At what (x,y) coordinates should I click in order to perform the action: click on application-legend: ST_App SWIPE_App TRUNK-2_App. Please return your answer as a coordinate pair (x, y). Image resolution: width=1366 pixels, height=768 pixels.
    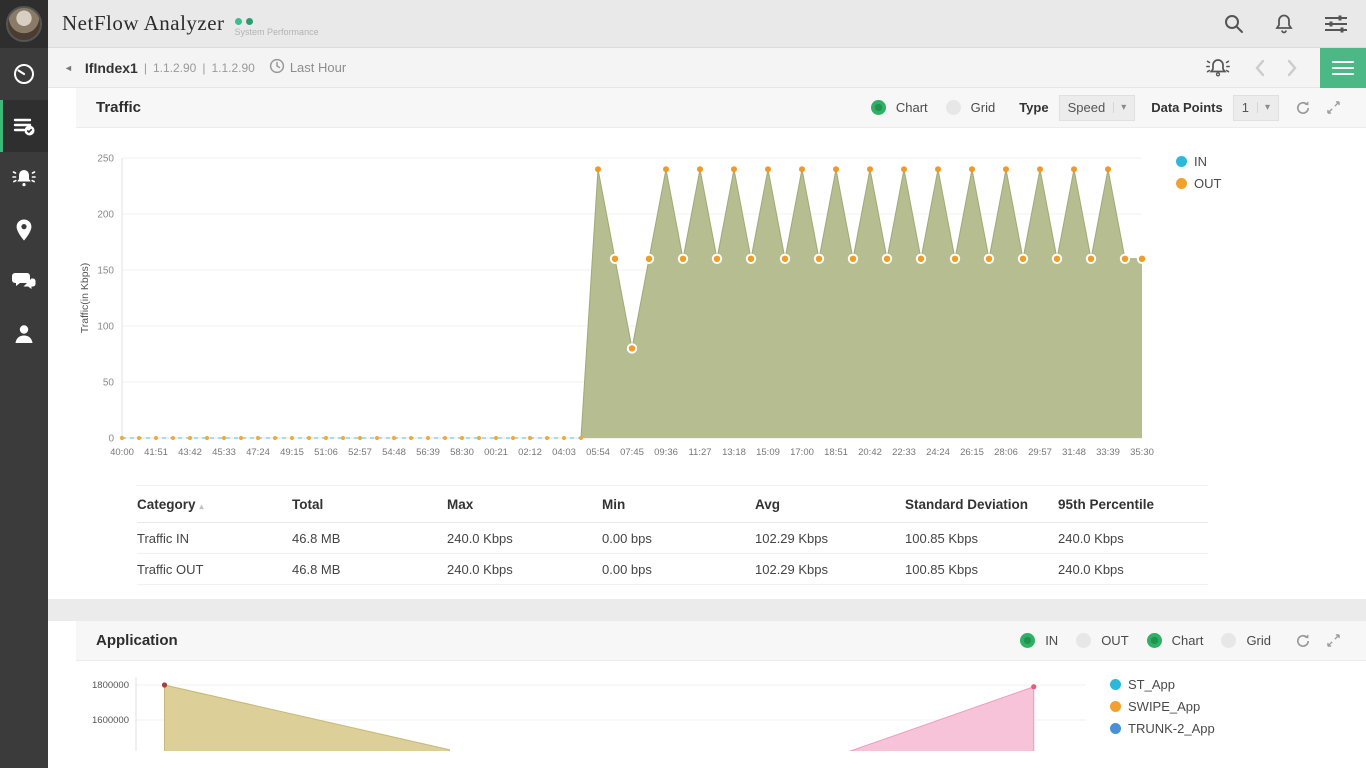
    Looking at the image, I should click on (1162, 716).